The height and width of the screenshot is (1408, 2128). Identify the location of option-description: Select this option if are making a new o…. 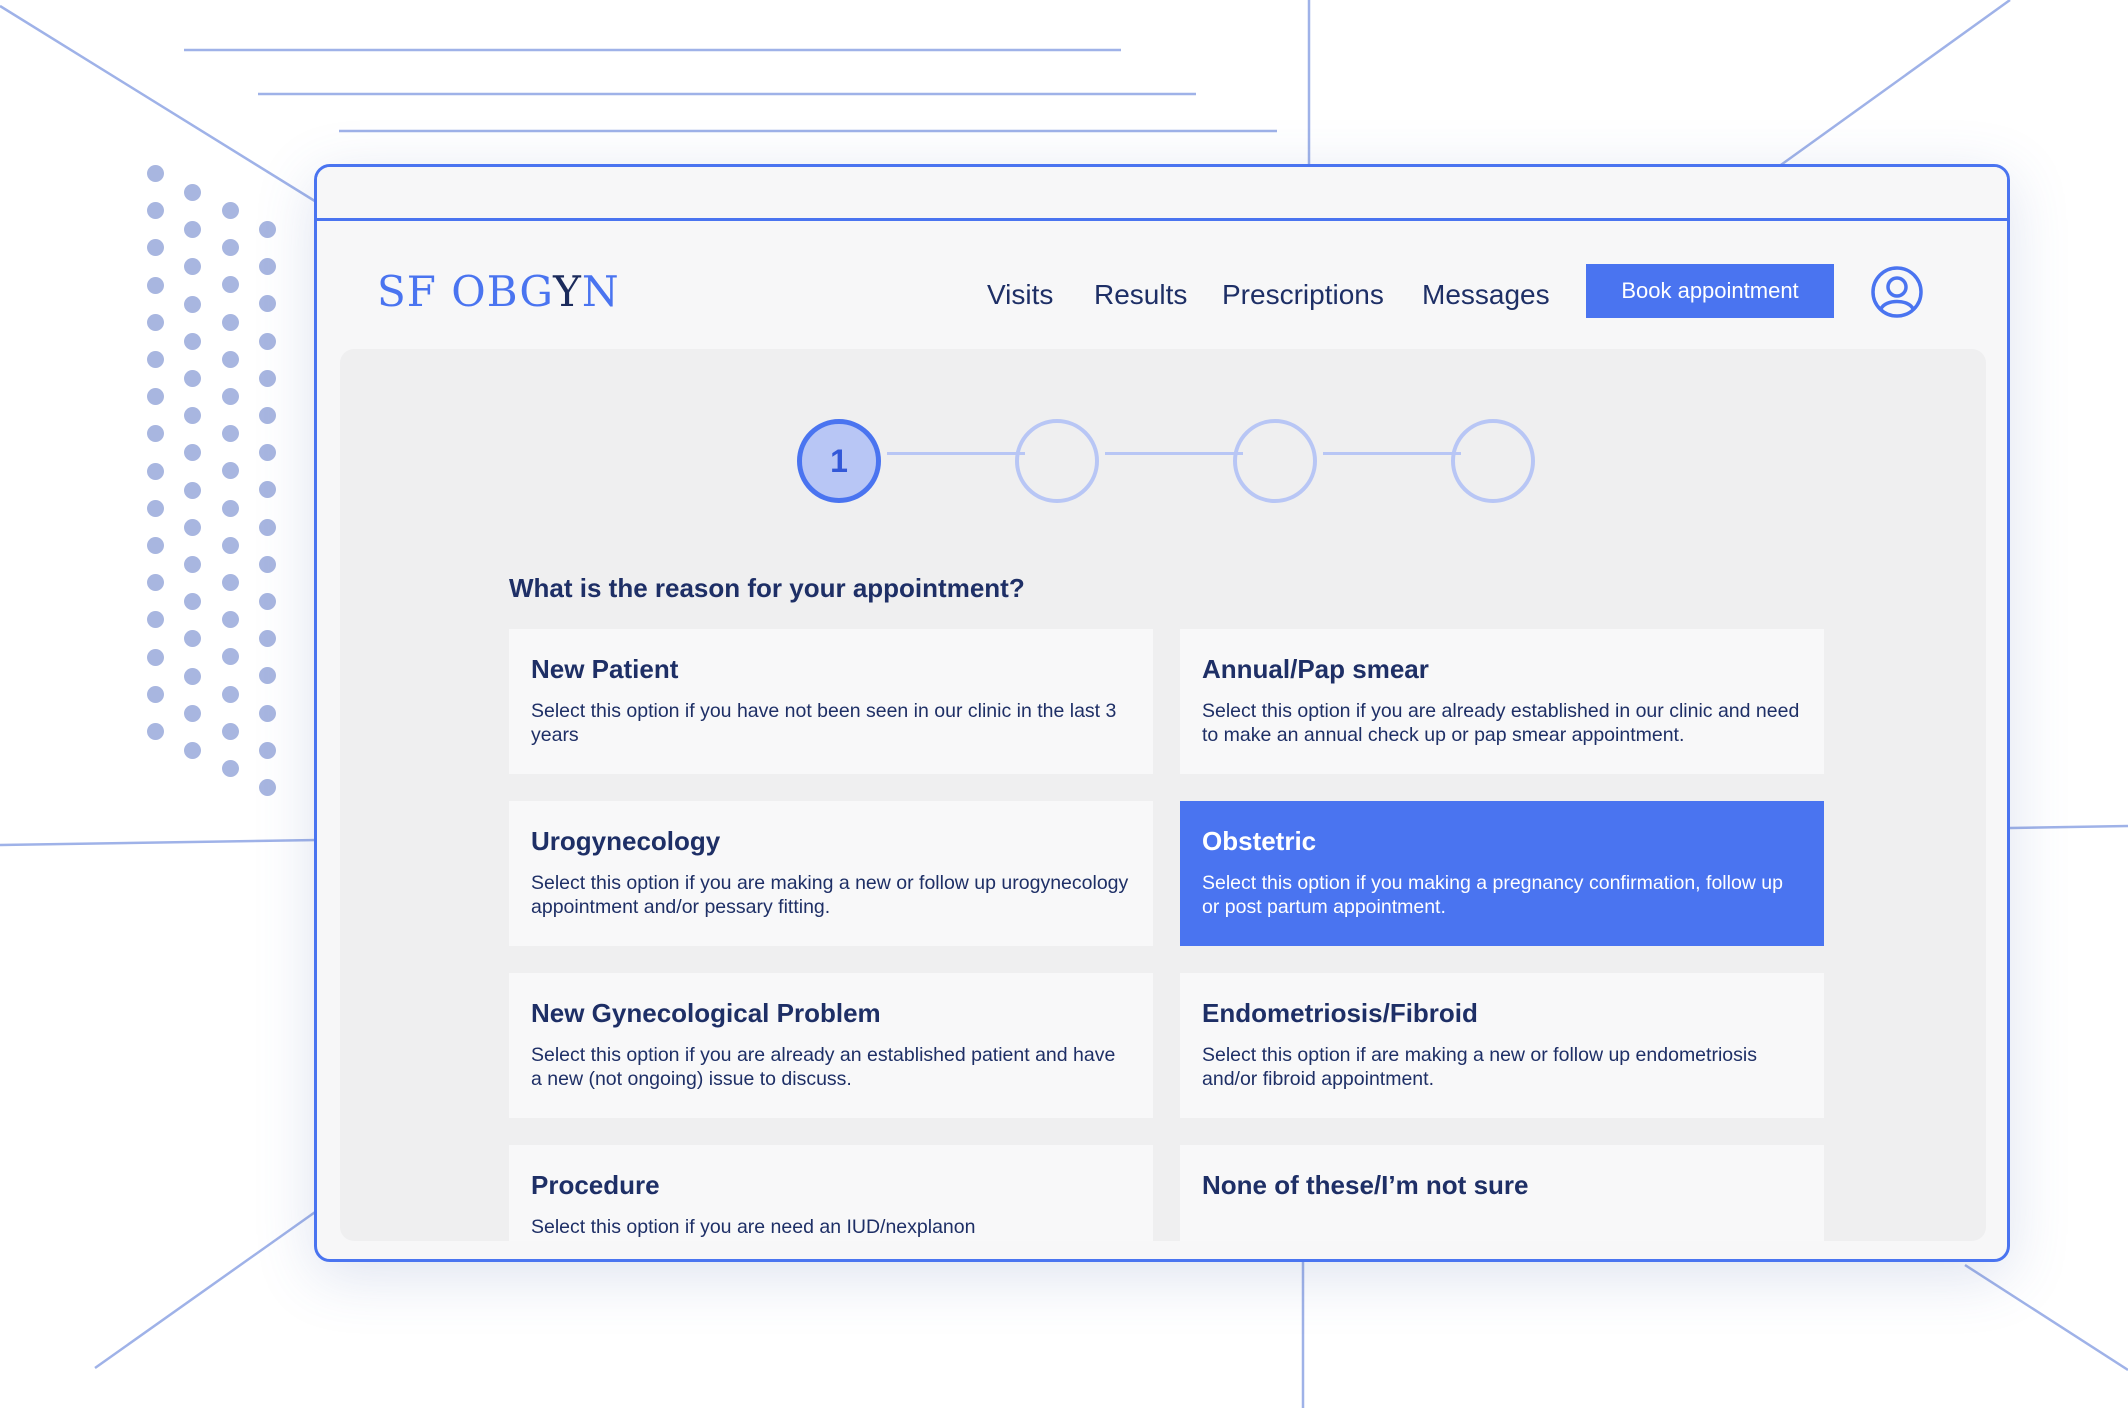
(1479, 1067).